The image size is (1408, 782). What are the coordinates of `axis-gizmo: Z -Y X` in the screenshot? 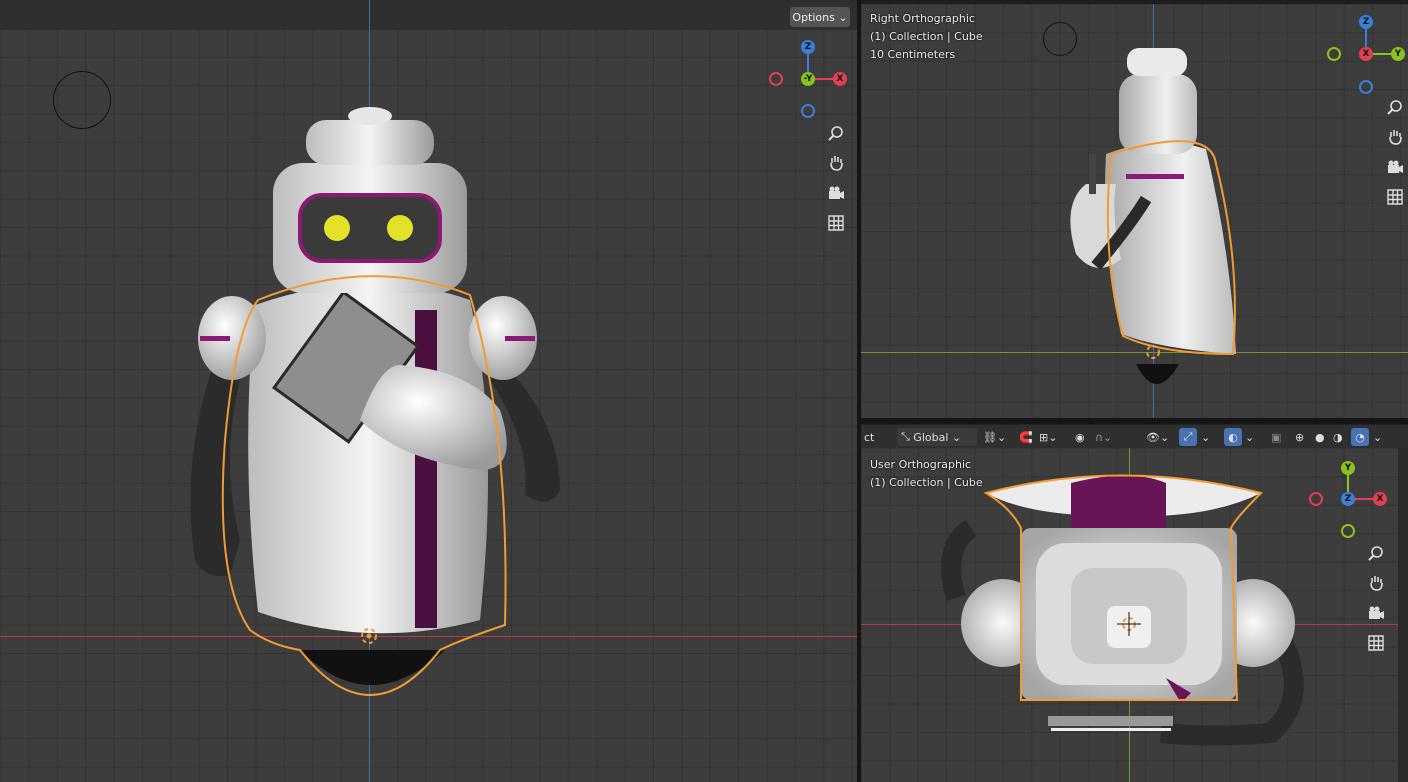 It's located at (808, 81).